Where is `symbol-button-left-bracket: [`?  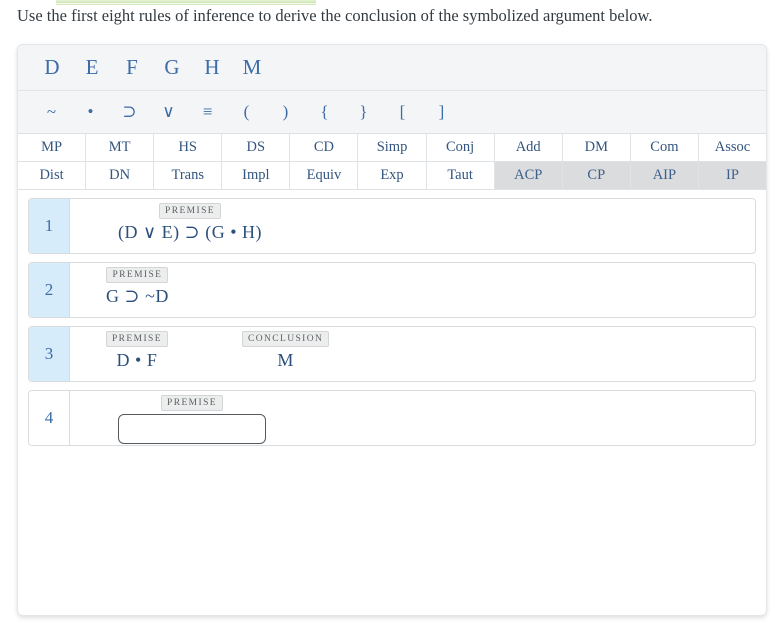 symbol-button-left-bracket: [ is located at coordinates (402, 112).